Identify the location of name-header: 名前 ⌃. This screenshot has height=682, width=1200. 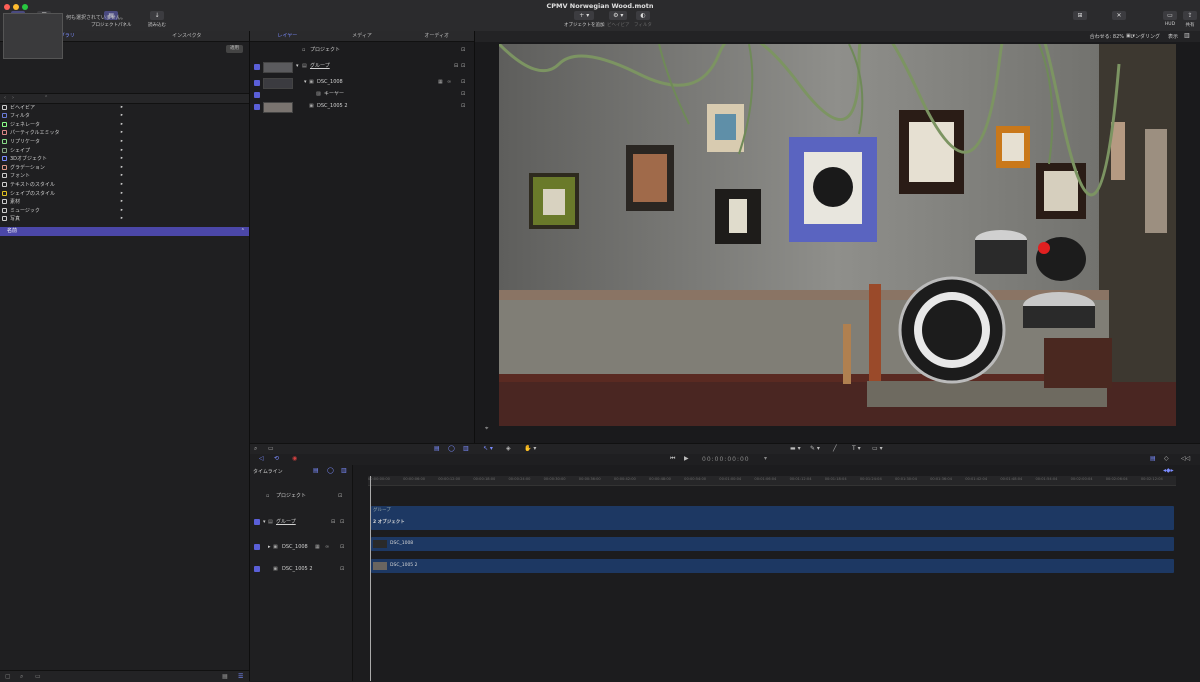
(124, 231).